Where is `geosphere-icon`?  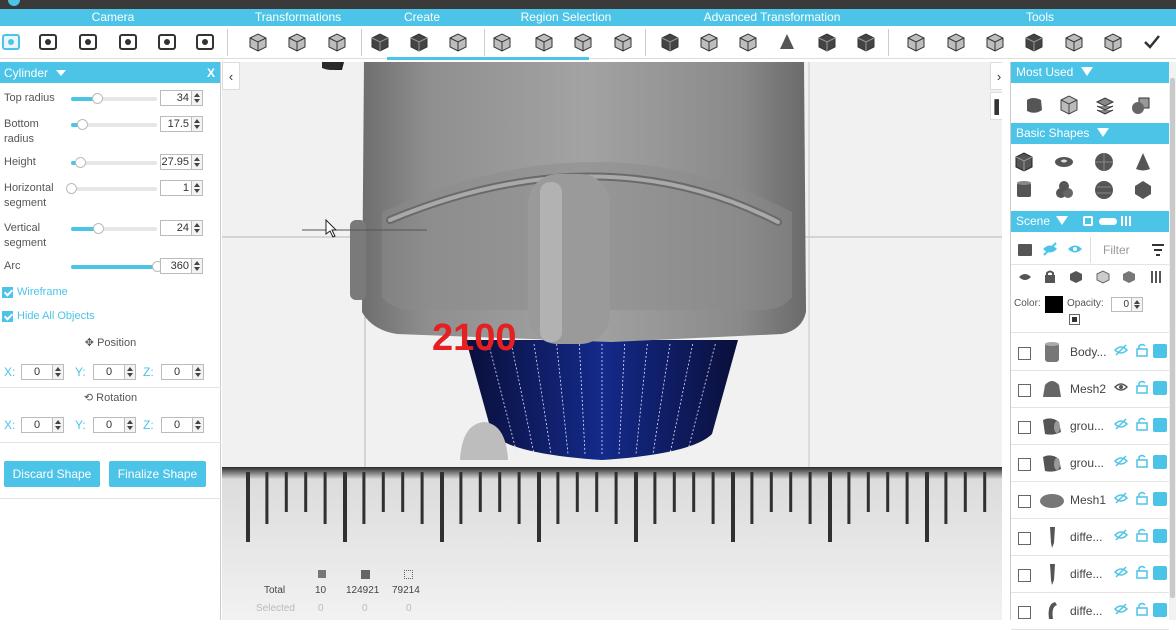
geosphere-icon is located at coordinates (1104, 190).